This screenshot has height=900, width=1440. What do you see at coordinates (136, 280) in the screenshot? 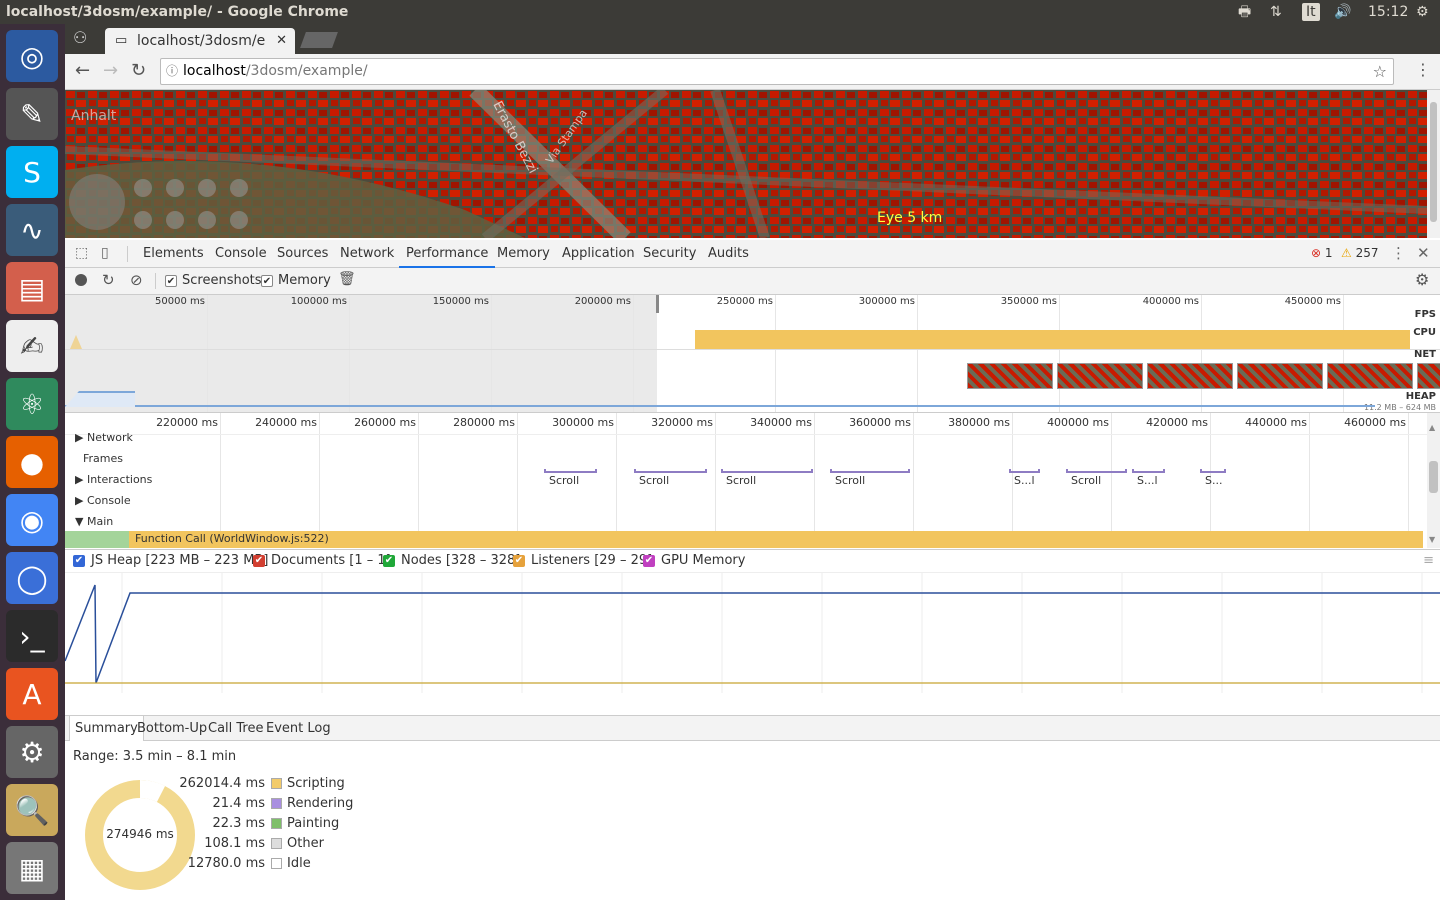
I see `clear-icon: ⊘` at bounding box center [136, 280].